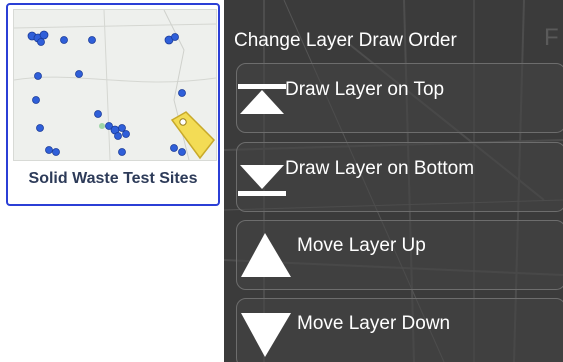  I want to click on draw-layer-on-bottom-label: Draw Layer on Bottom, so click(380, 168).